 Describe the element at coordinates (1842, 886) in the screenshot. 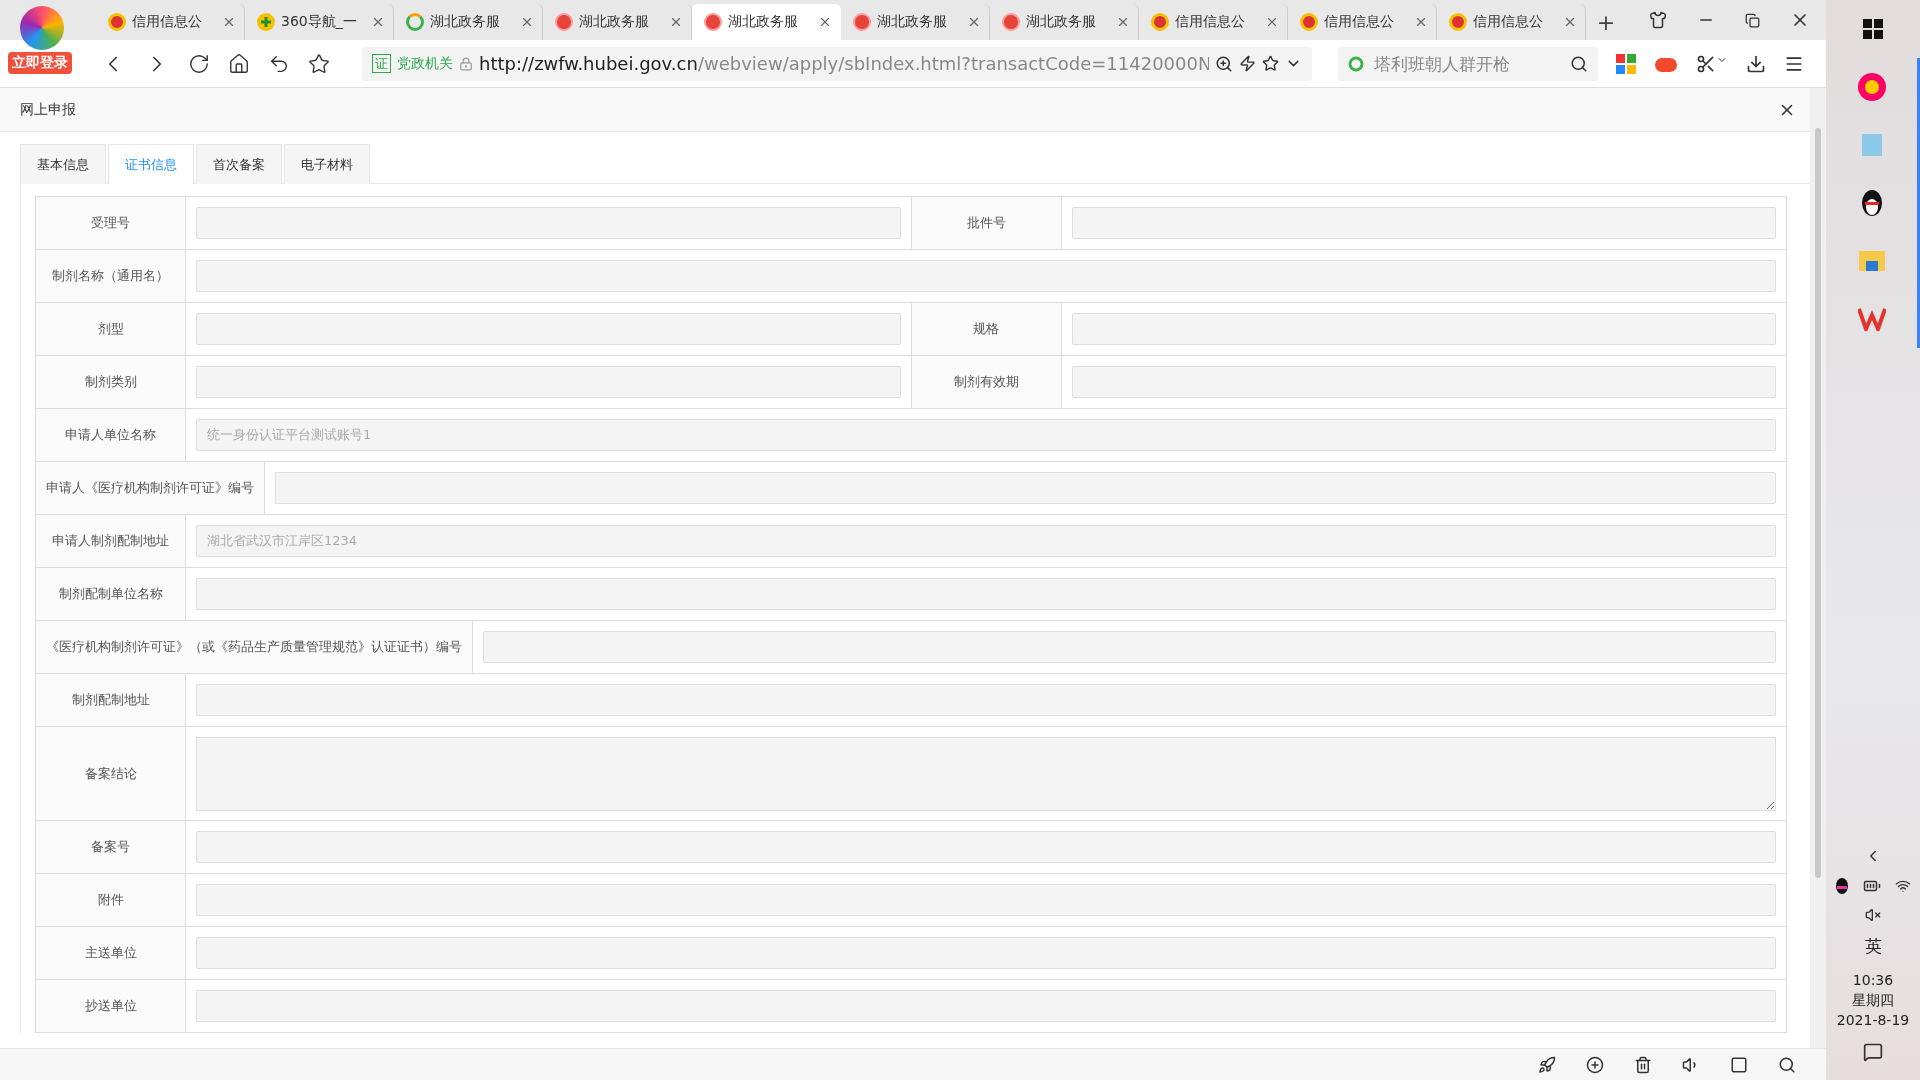

I see `penguin-icon` at that location.